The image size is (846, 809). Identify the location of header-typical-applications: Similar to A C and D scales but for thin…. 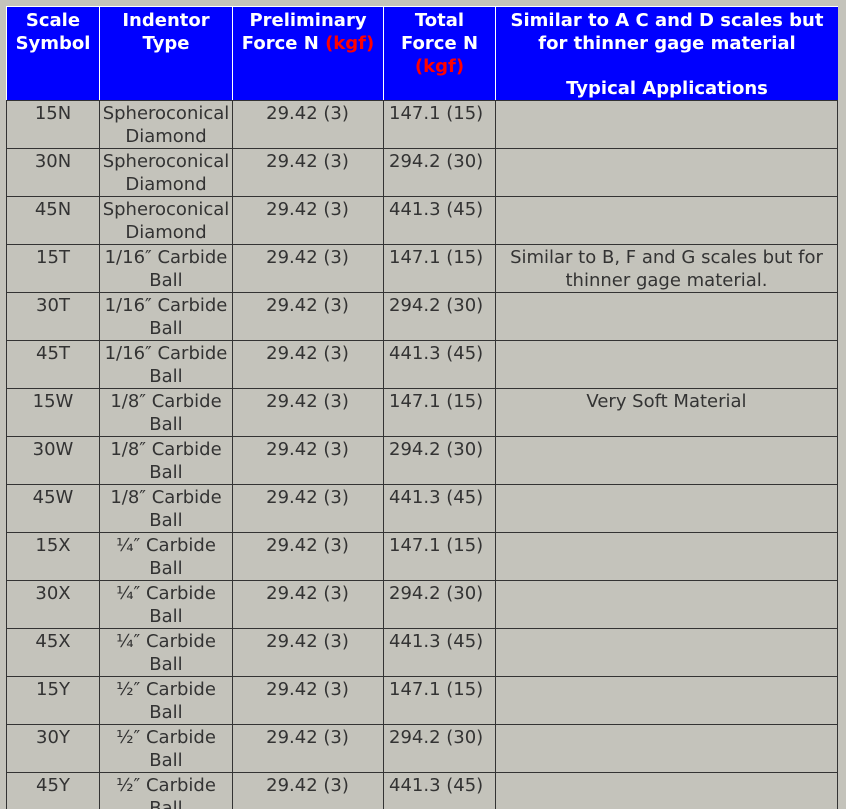
(666, 53).